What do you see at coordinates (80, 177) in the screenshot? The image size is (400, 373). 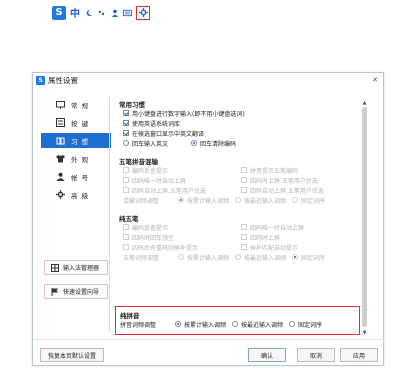 I see `sidebar-item-label: 帐 号` at bounding box center [80, 177].